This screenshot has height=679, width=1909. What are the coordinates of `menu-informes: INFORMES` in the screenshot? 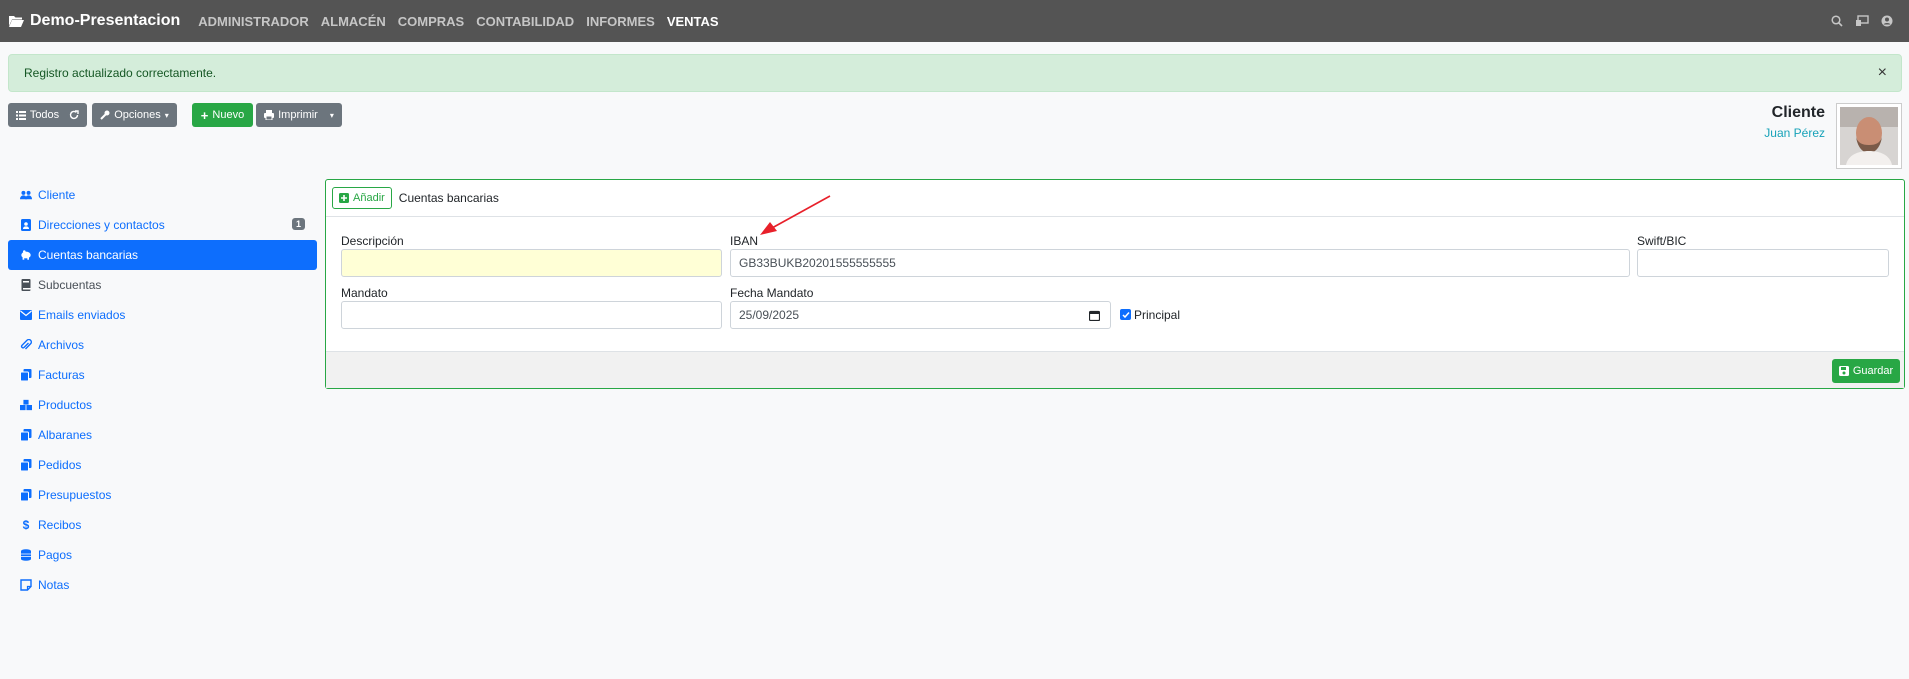 It's located at (620, 21).